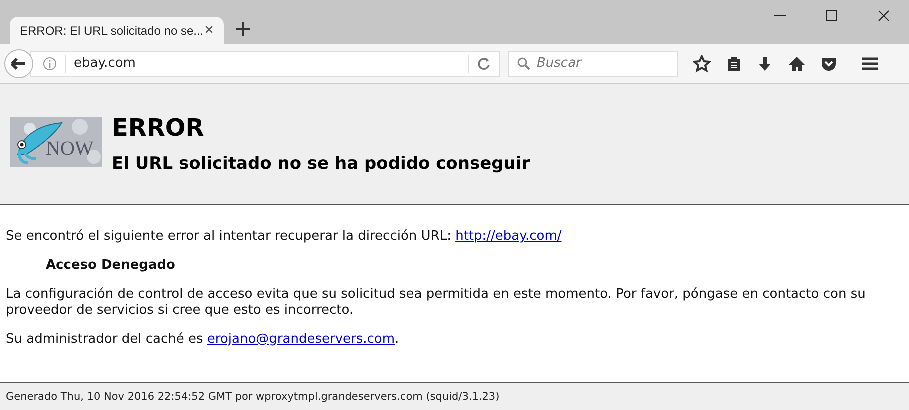 The image size is (909, 410). I want to click on star-icon, so click(702, 63).